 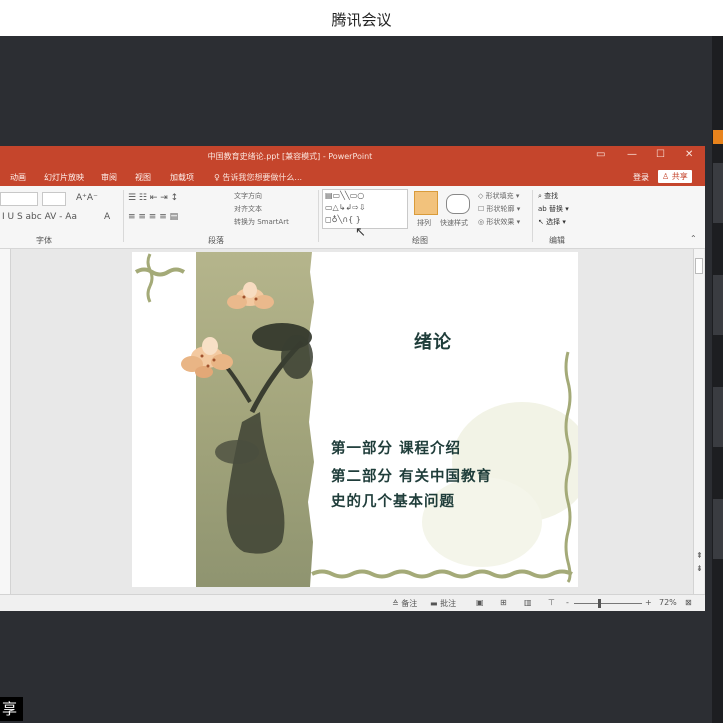 What do you see at coordinates (632, 154) in the screenshot?
I see `minimize-icon: —` at bounding box center [632, 154].